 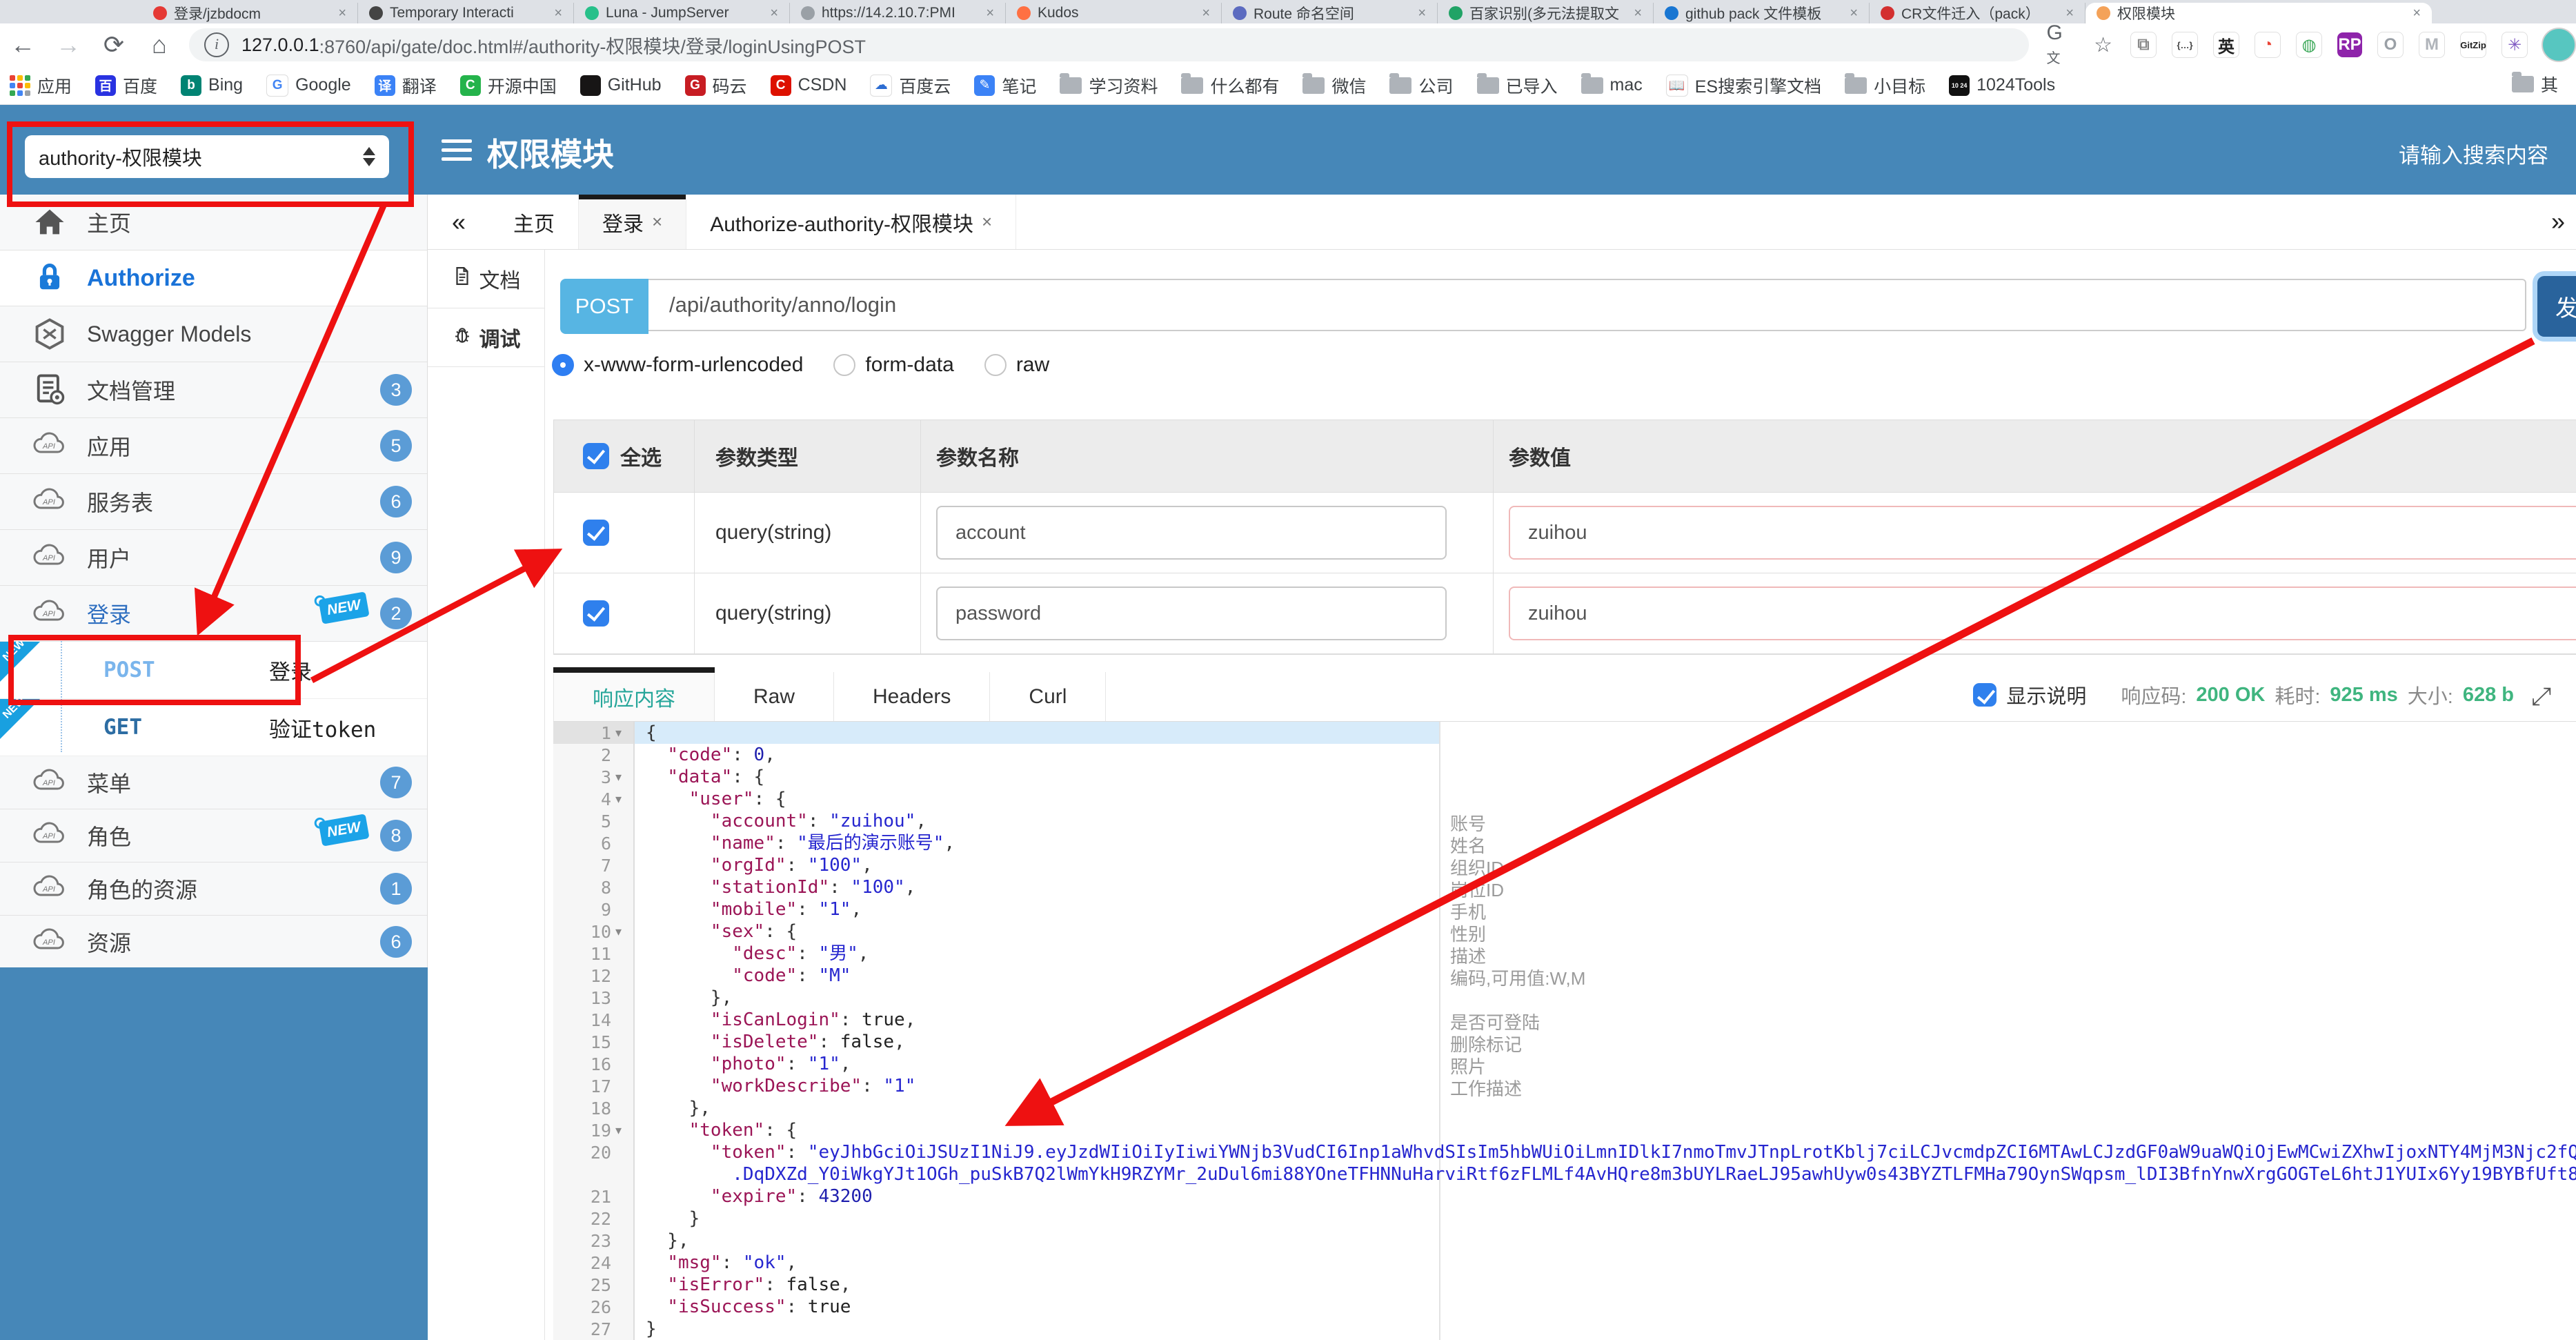 What do you see at coordinates (2473, 153) in the screenshot?
I see `search-input: 请输入搜索内容` at bounding box center [2473, 153].